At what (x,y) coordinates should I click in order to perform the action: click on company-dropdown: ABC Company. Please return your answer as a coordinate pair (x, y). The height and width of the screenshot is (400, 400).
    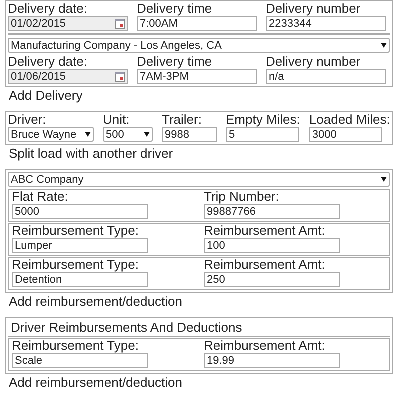
    Looking at the image, I should click on (199, 179).